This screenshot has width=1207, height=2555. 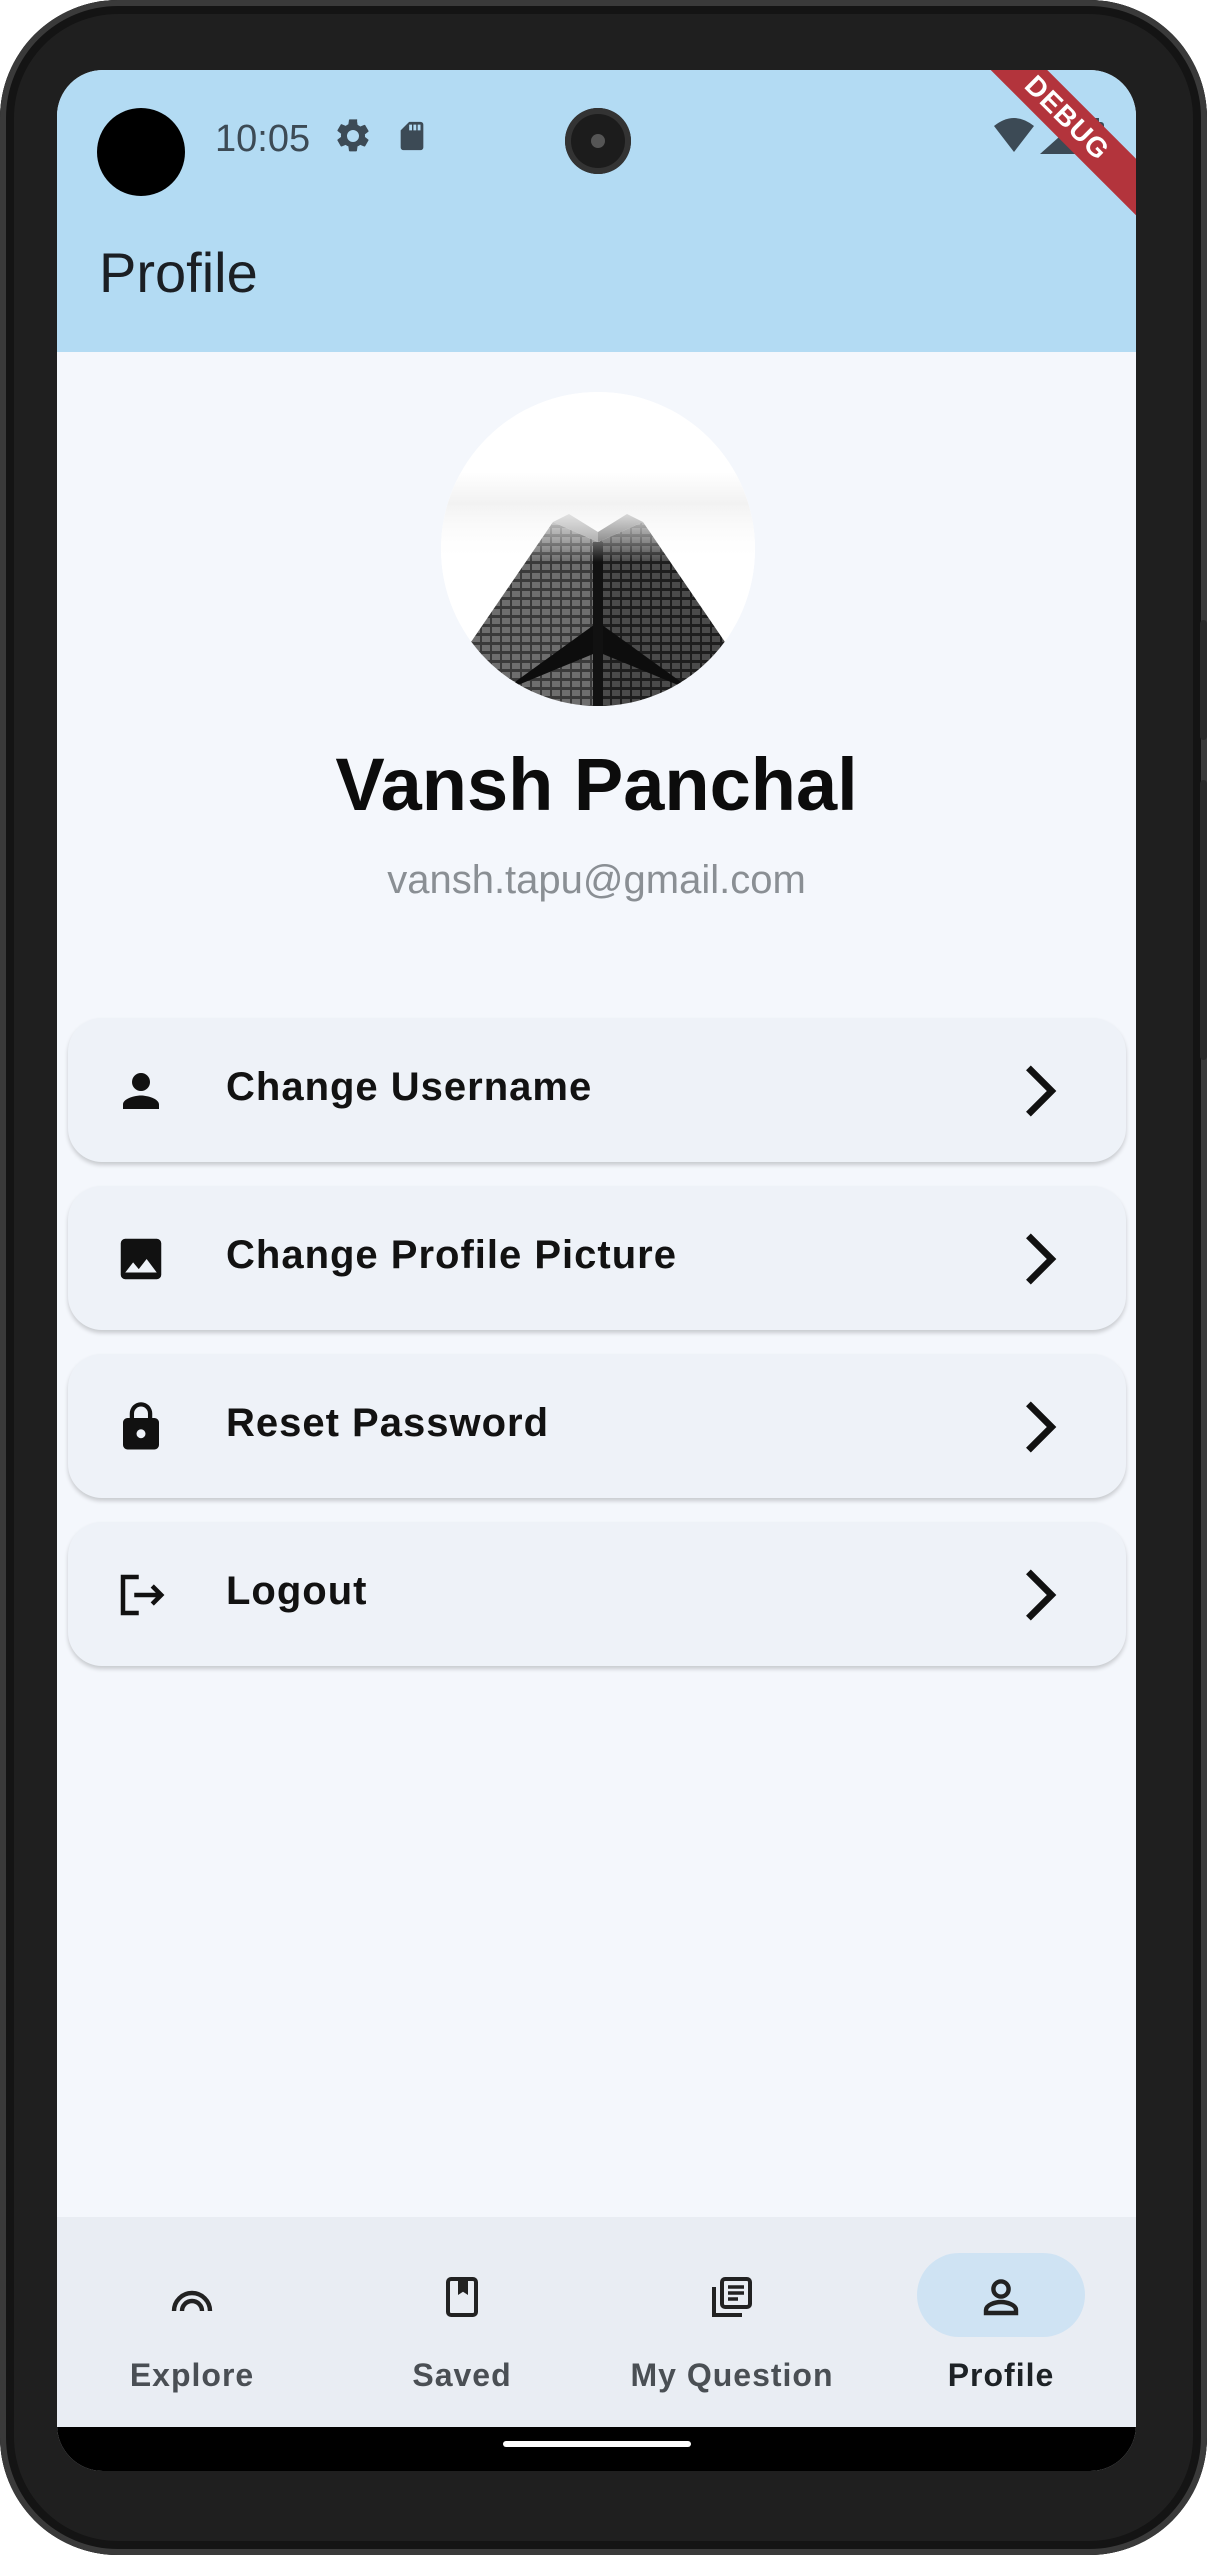 I want to click on page-title: Profile, so click(x=178, y=272).